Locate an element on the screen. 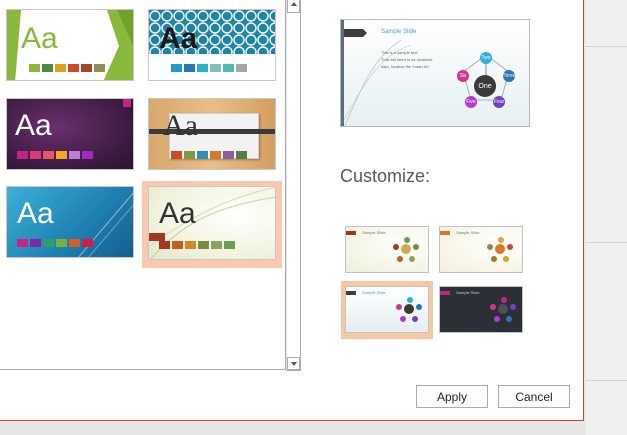  scroll-up-button is located at coordinates (293, 6).